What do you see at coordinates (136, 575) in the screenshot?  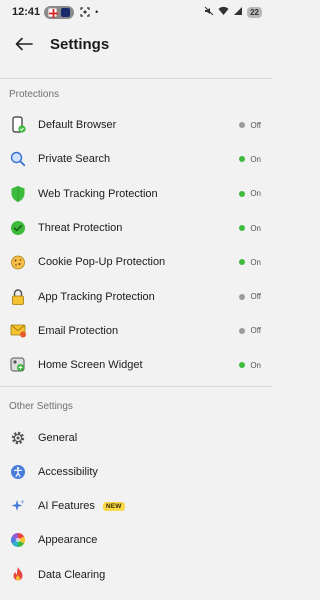 I see `setting-data-clearing: Data Clearing` at bounding box center [136, 575].